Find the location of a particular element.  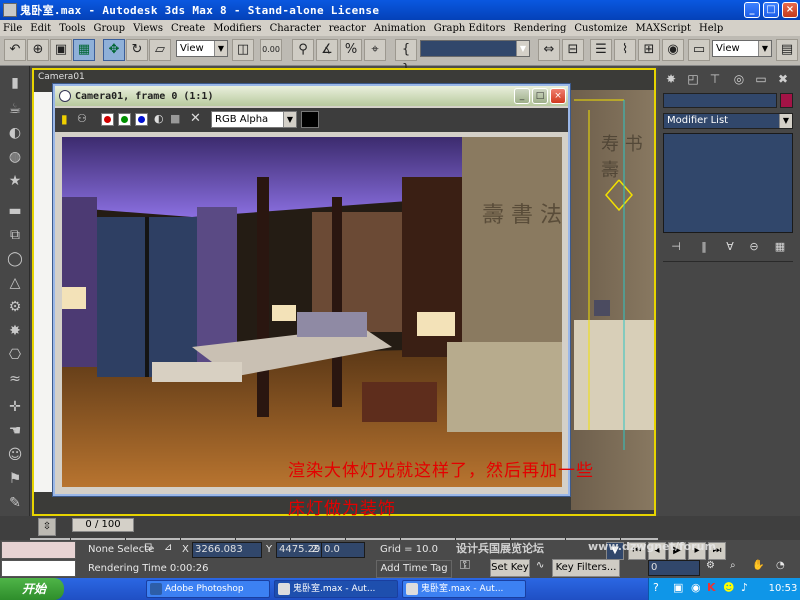

rotate-icon: ↻ is located at coordinates (137, 50).